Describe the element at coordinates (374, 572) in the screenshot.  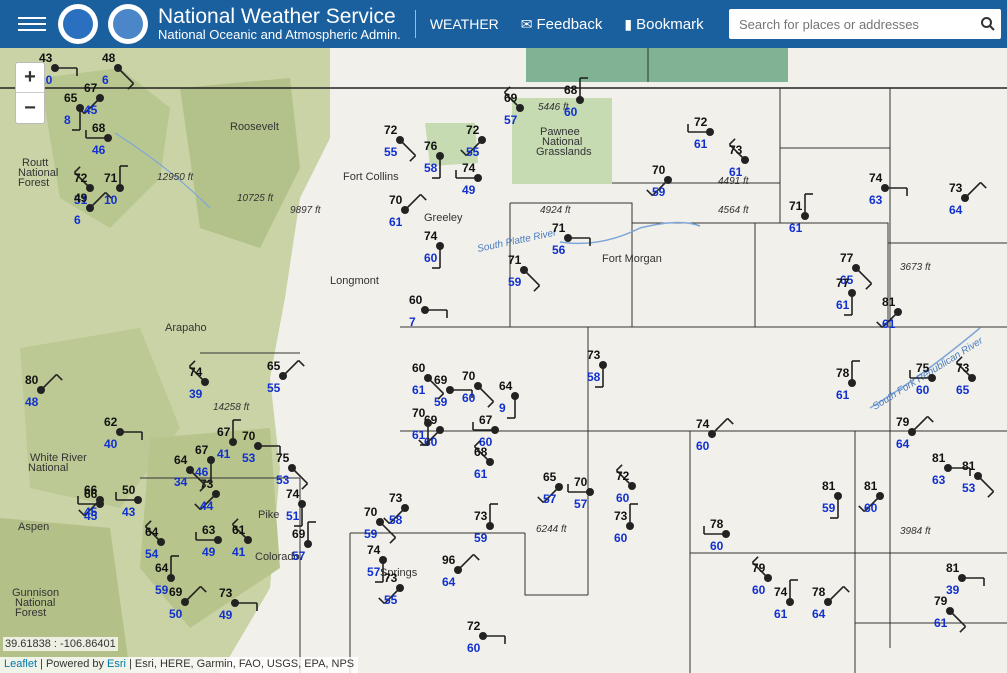
I see `dewpoint-value: 57` at that location.